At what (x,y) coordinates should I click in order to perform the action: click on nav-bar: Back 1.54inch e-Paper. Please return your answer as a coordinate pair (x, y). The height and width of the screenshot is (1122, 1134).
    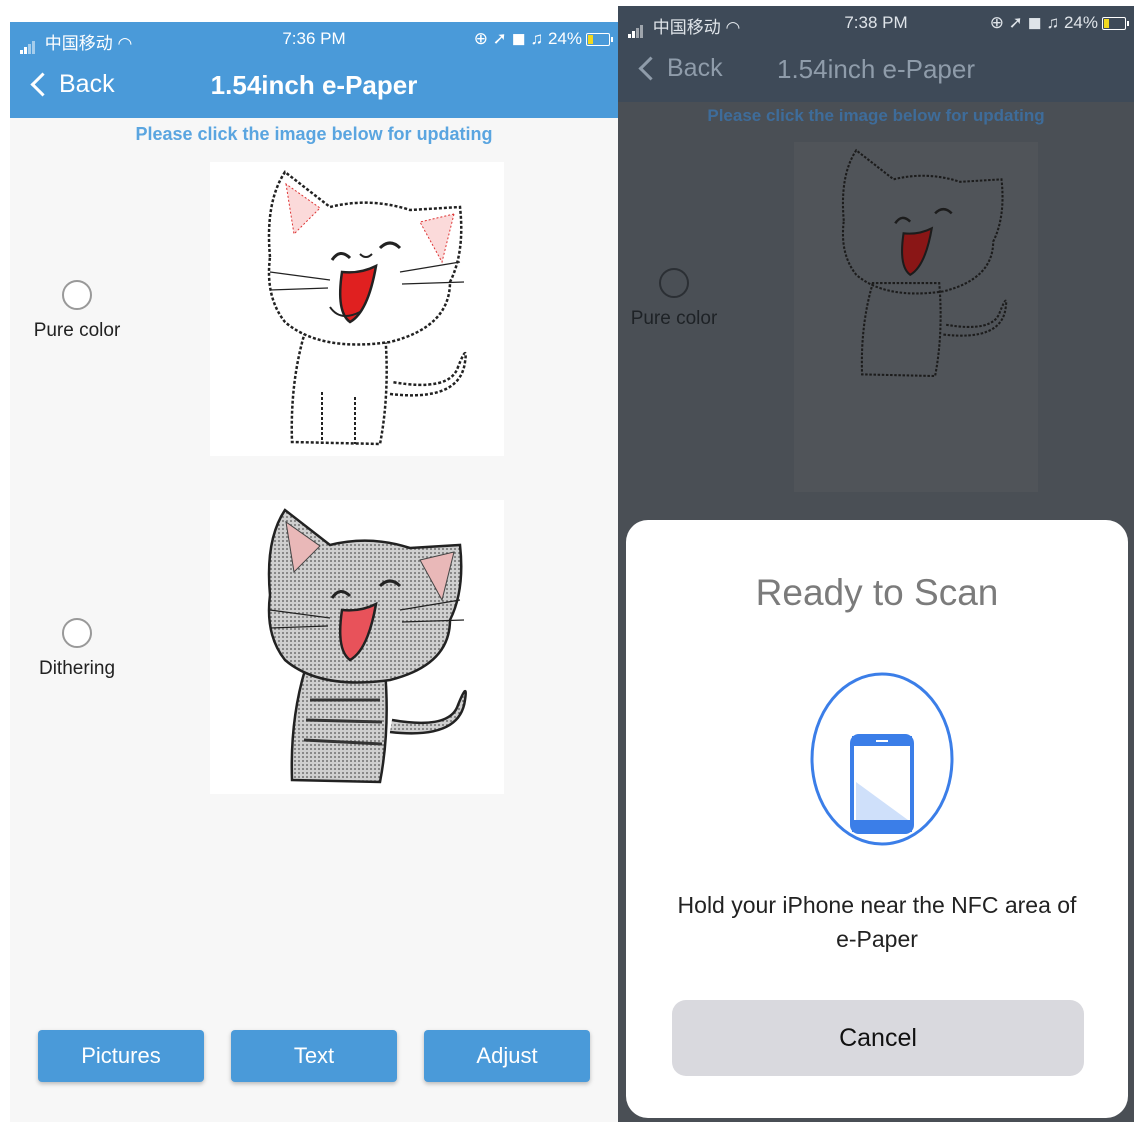
    Looking at the image, I should click on (314, 87).